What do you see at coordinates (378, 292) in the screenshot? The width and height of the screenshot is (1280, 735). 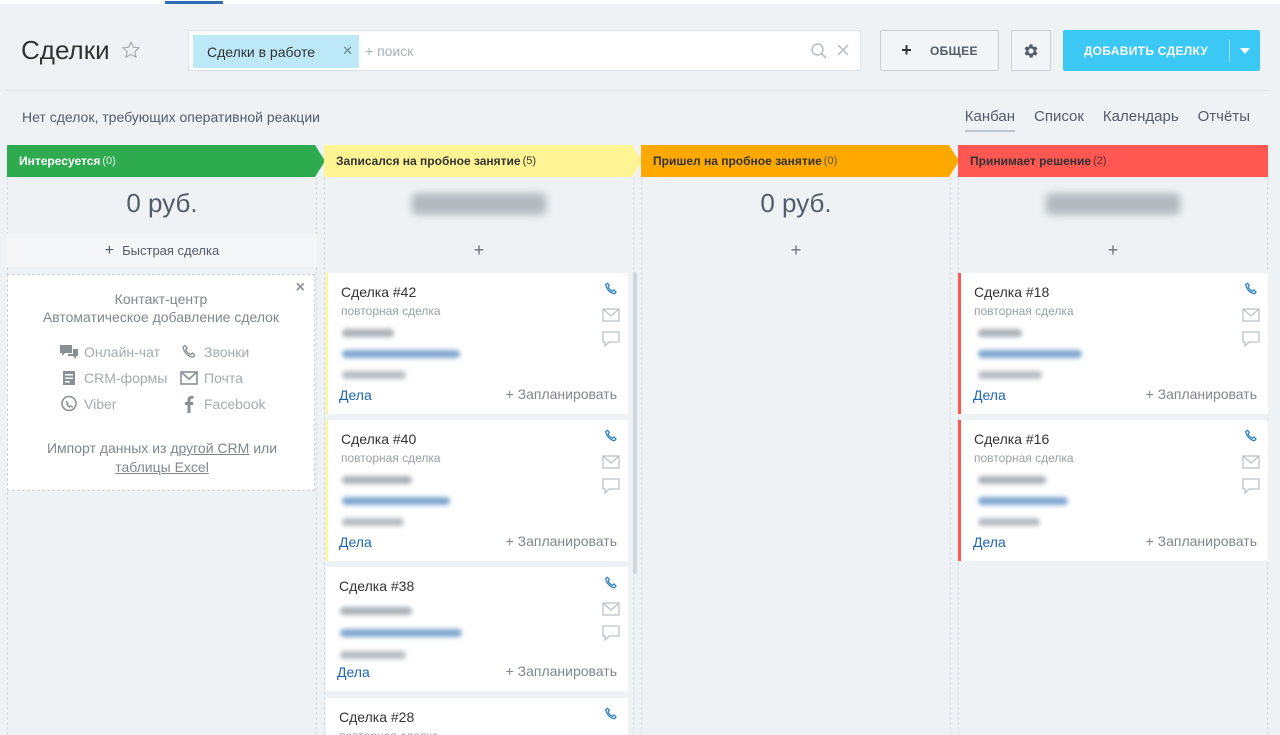 I see `deal-title: Сделка #42` at bounding box center [378, 292].